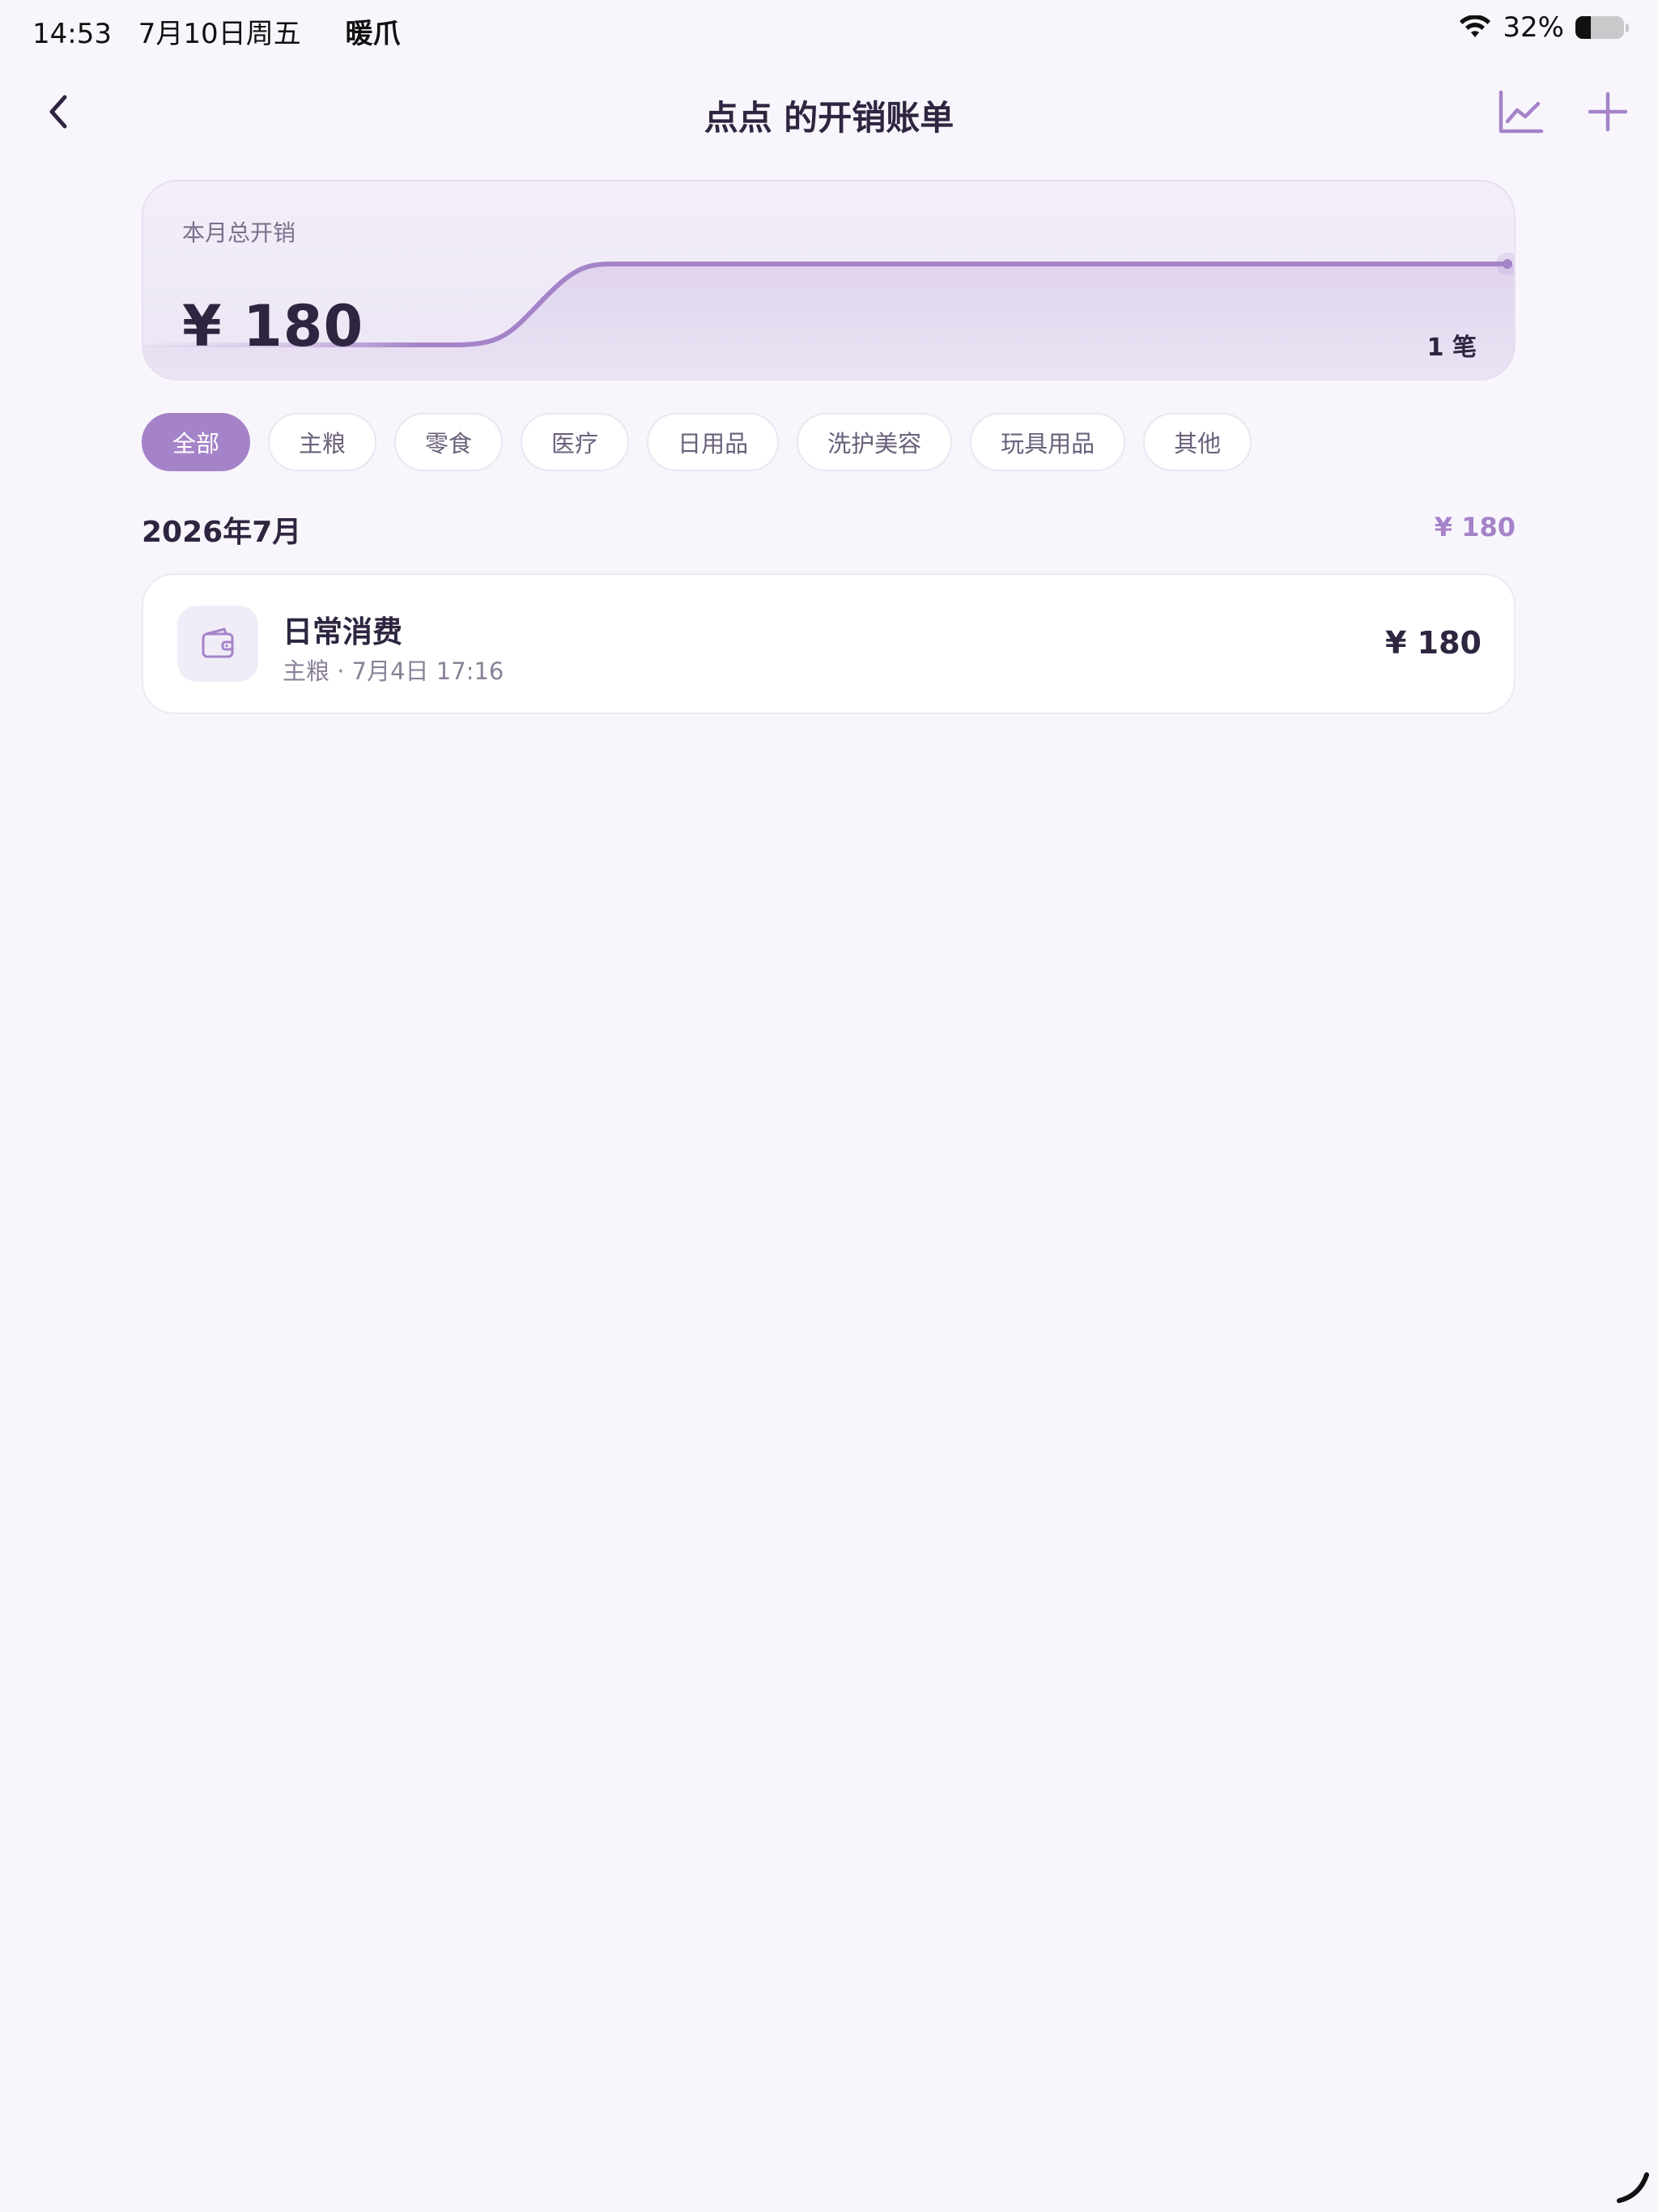 This screenshot has height=2212, width=1658. I want to click on nav-actions, so click(1564, 112).